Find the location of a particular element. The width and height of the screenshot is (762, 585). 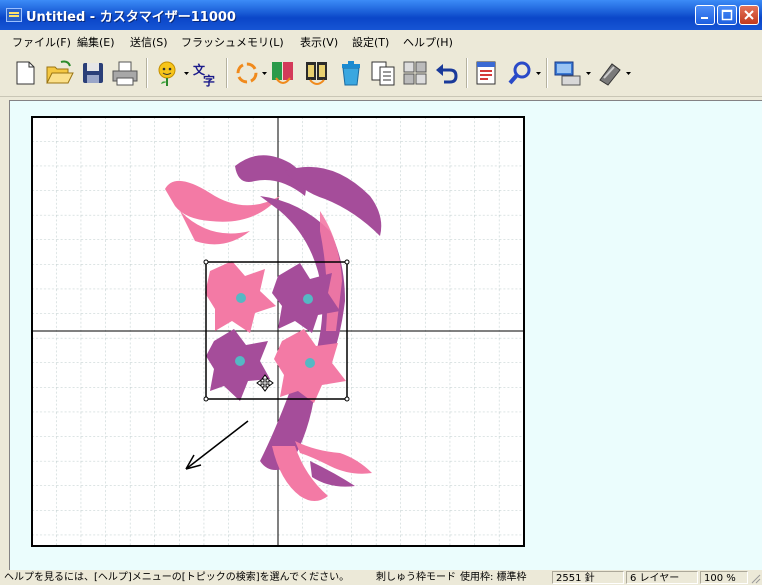

menu-settings: 設定(T) is located at coordinates (370, 42).